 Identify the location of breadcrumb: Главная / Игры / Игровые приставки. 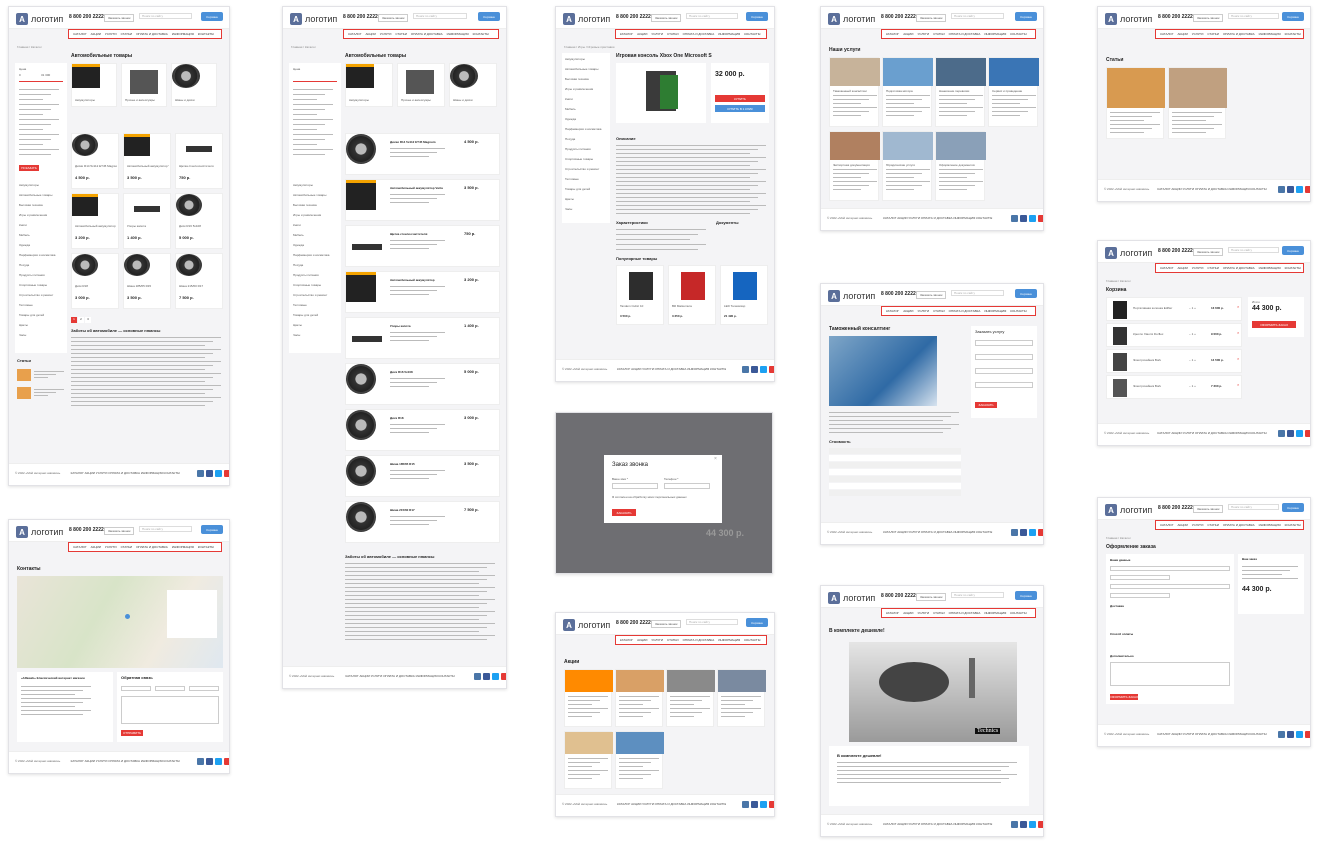
(589, 47).